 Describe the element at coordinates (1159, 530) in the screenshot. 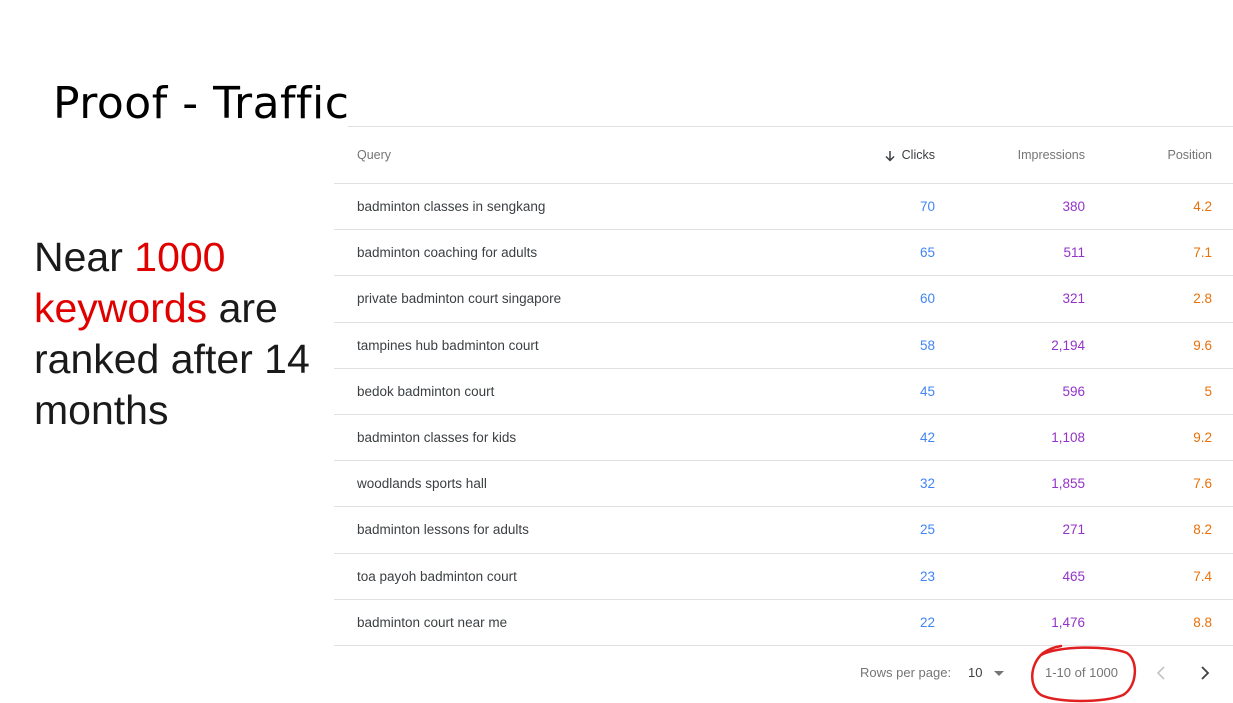

I see `cell-position: 8.2` at that location.